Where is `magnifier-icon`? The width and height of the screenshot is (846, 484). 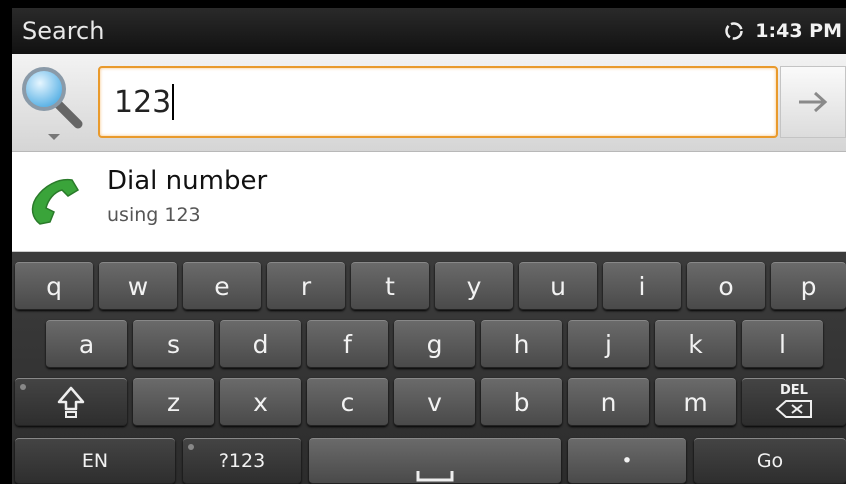
magnifier-icon is located at coordinates (52, 103).